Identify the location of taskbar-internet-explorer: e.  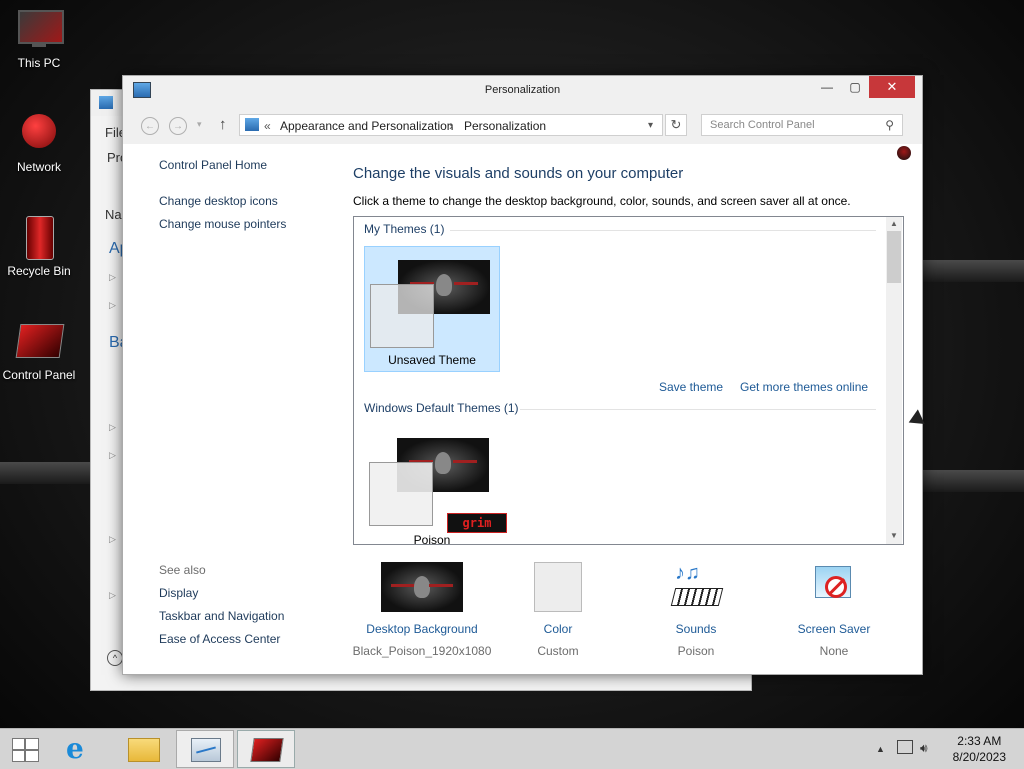
(85, 749).